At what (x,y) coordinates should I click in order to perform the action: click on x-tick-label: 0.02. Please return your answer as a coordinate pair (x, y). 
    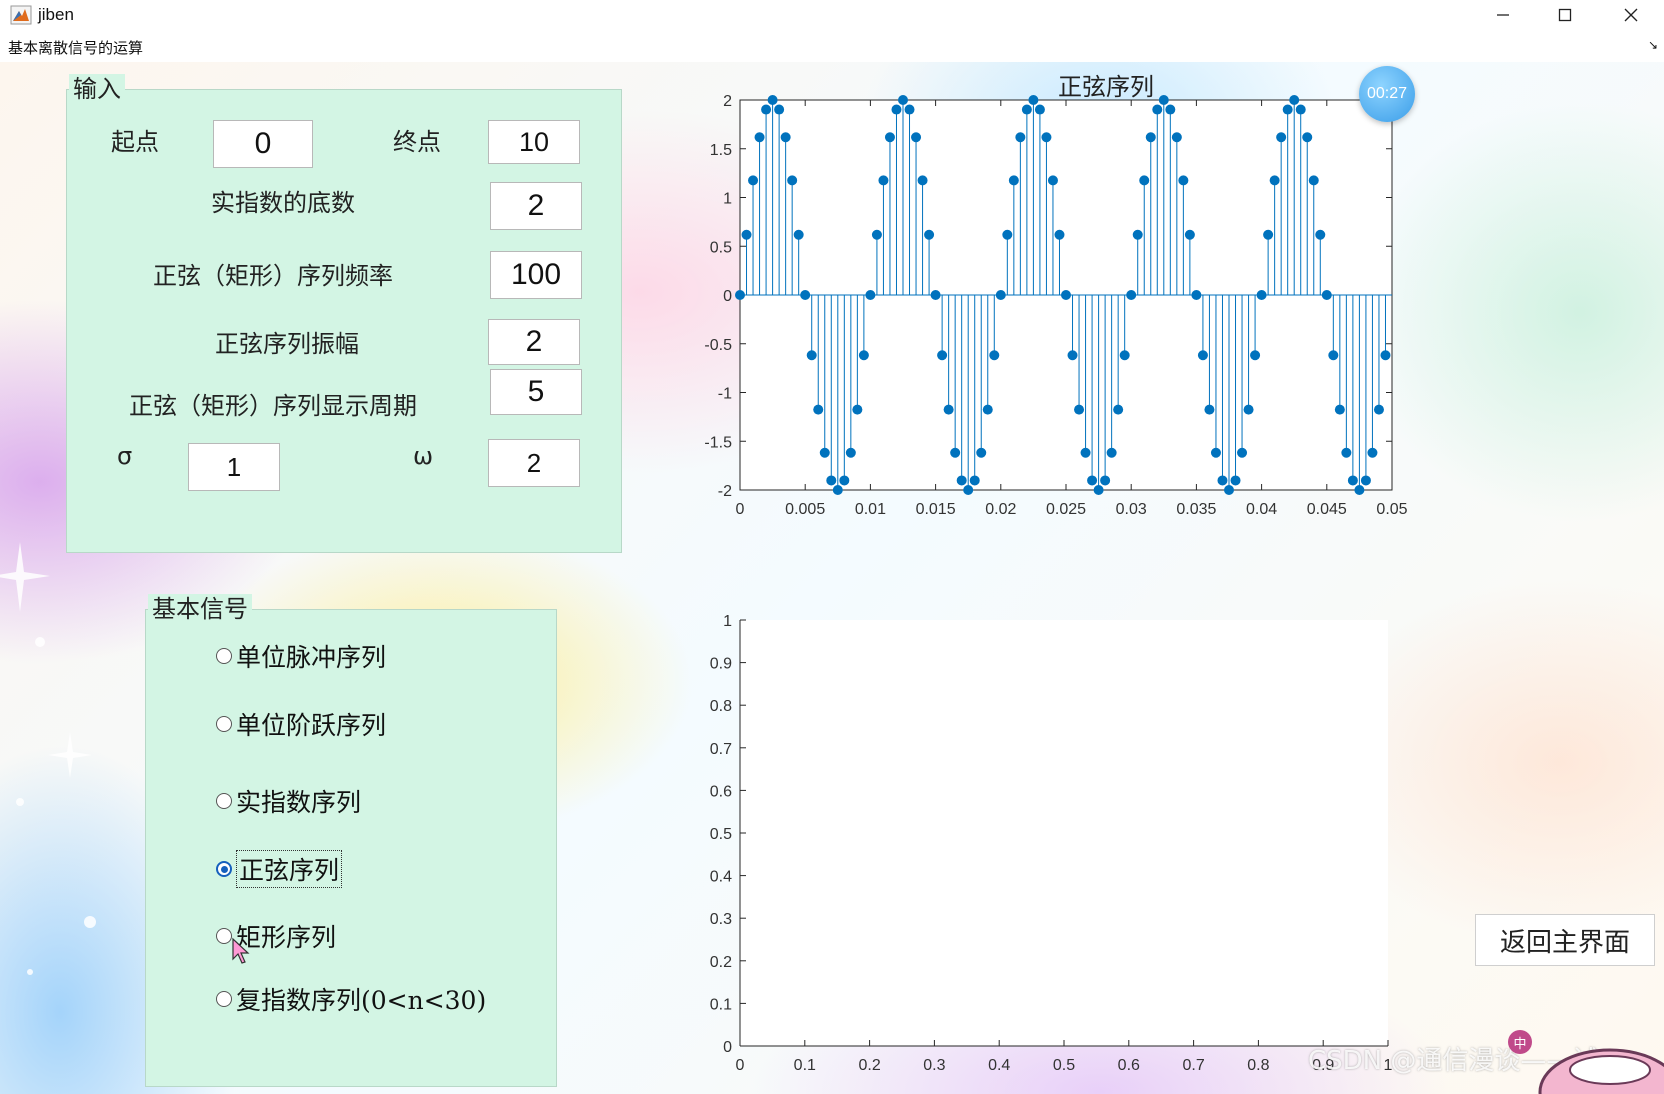
    Looking at the image, I should click on (1000, 509).